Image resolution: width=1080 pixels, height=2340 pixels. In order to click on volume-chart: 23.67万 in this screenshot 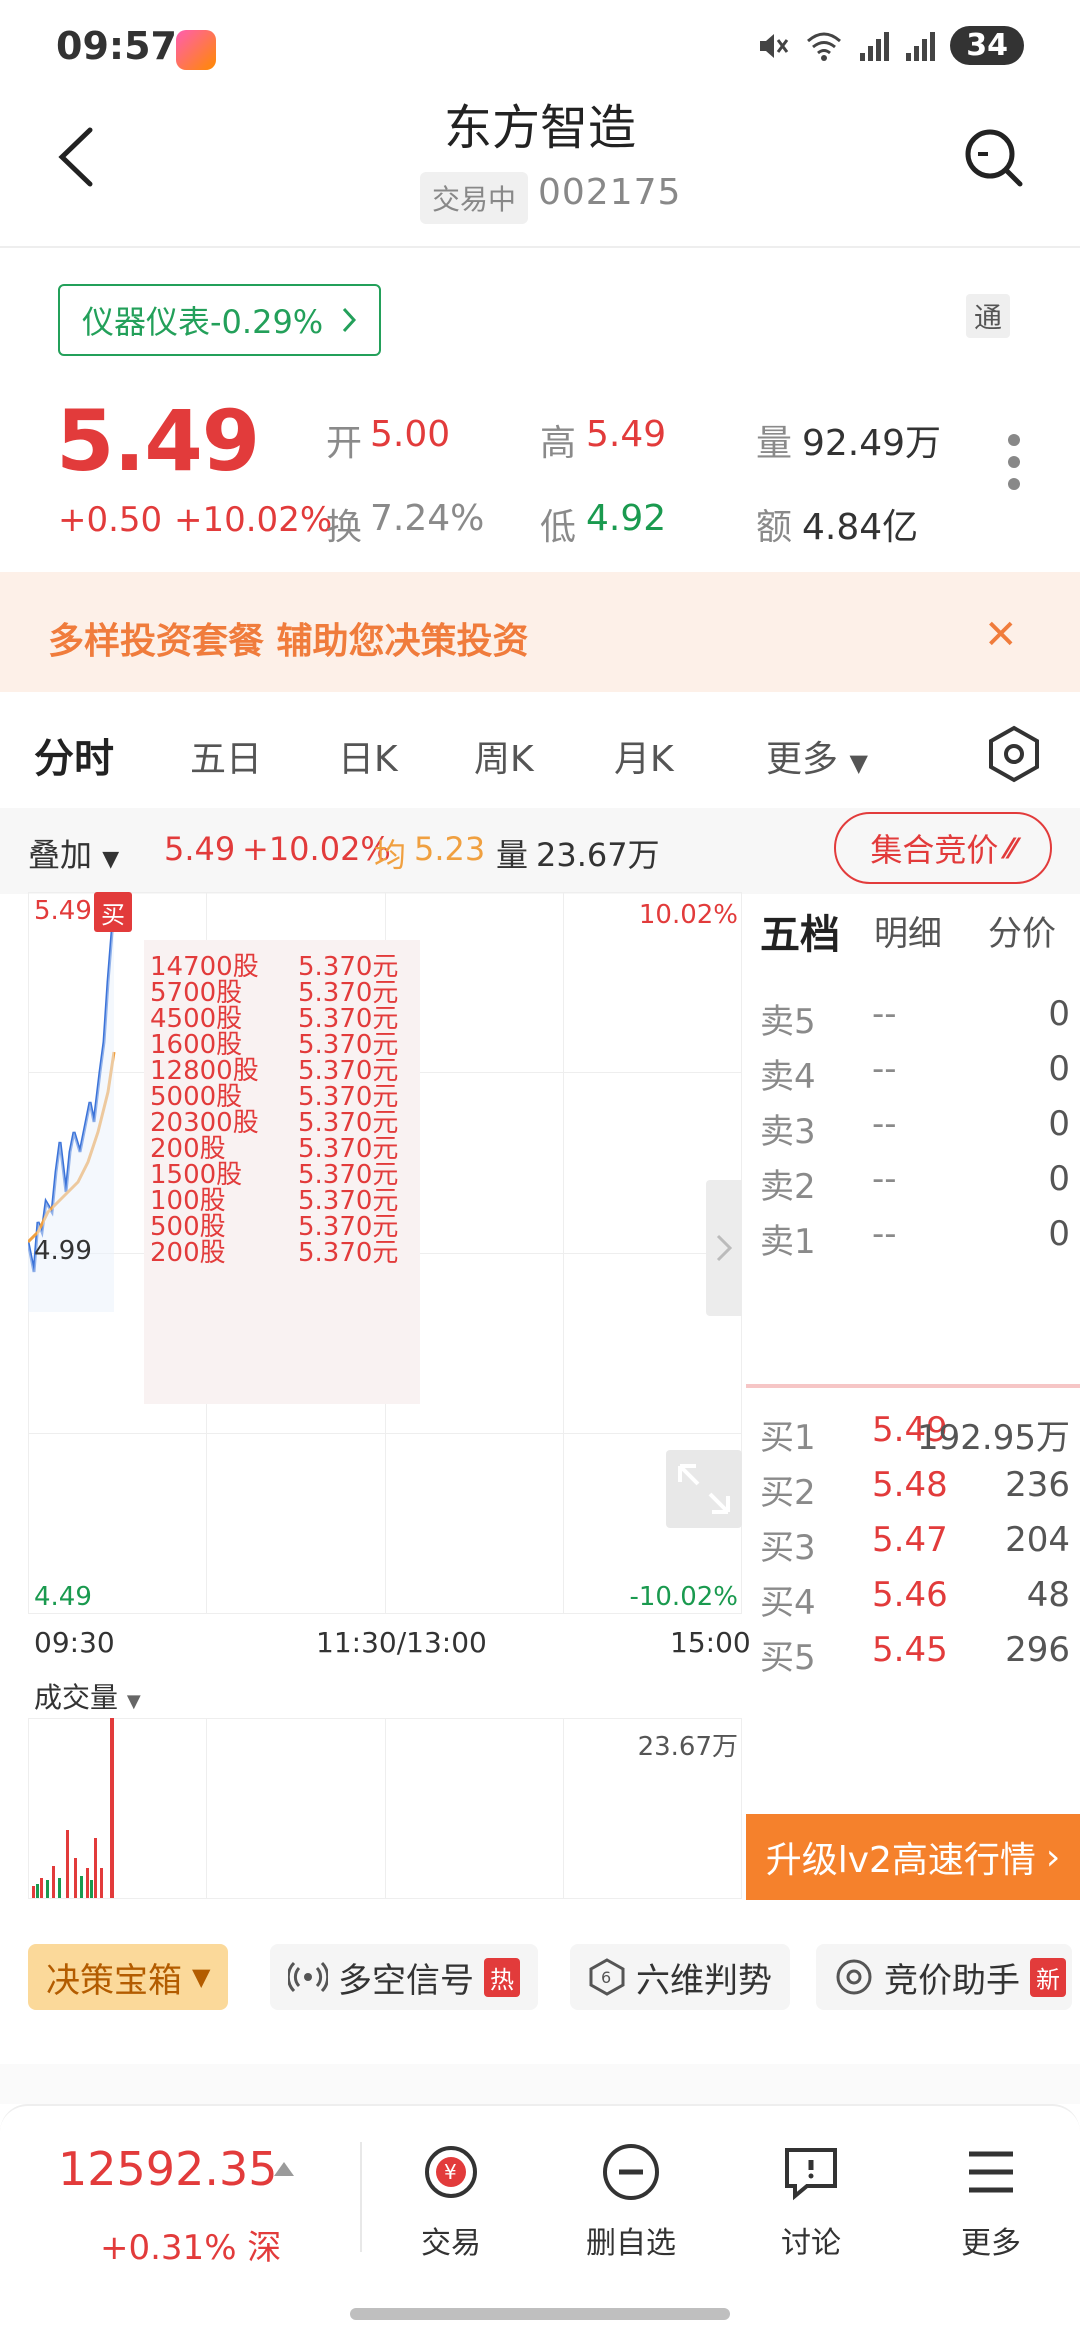, I will do `click(385, 1808)`.